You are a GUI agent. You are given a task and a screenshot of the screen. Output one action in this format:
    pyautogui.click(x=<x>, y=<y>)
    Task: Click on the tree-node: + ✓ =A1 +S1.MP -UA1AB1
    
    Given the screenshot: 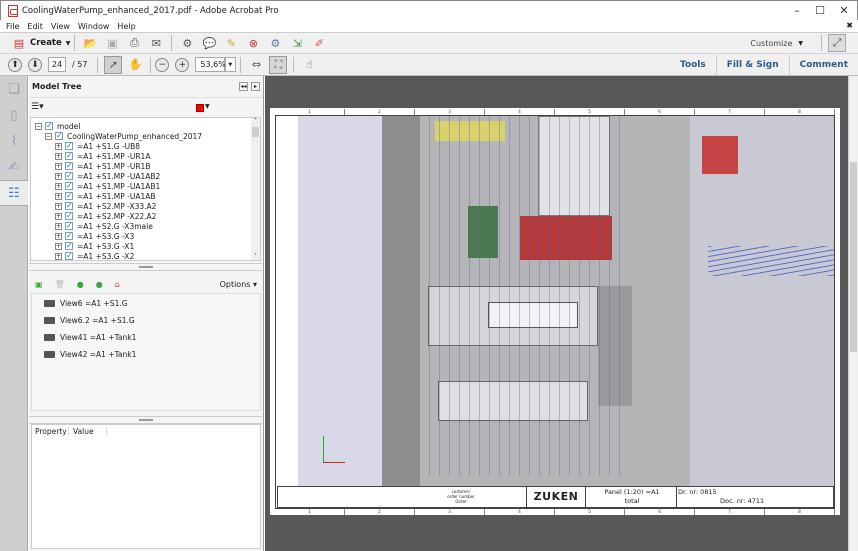 What is the action you would take?
    pyautogui.click(x=147, y=186)
    